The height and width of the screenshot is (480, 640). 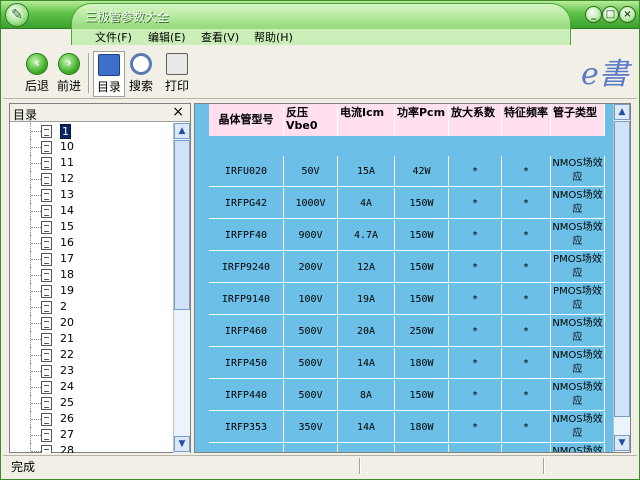 What do you see at coordinates (37, 74) in the screenshot?
I see `back-button: ‹ 后退` at bounding box center [37, 74].